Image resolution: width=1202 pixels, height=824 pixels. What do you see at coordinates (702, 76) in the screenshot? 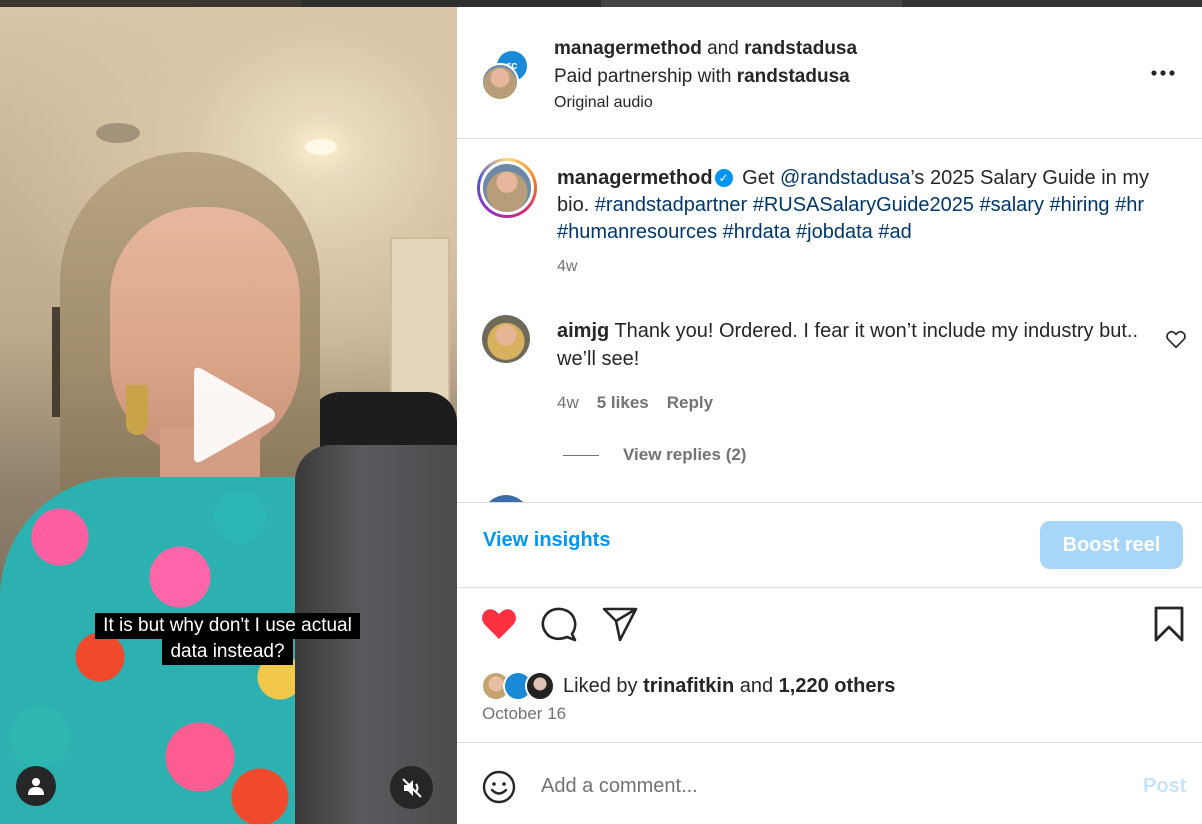
I see `paid-partnership-label: Paid partnership with randstadusa` at bounding box center [702, 76].